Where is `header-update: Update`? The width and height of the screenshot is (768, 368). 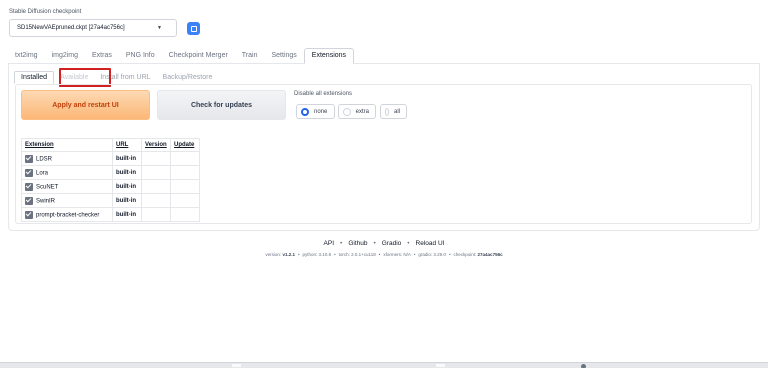 header-update: Update is located at coordinates (185, 145).